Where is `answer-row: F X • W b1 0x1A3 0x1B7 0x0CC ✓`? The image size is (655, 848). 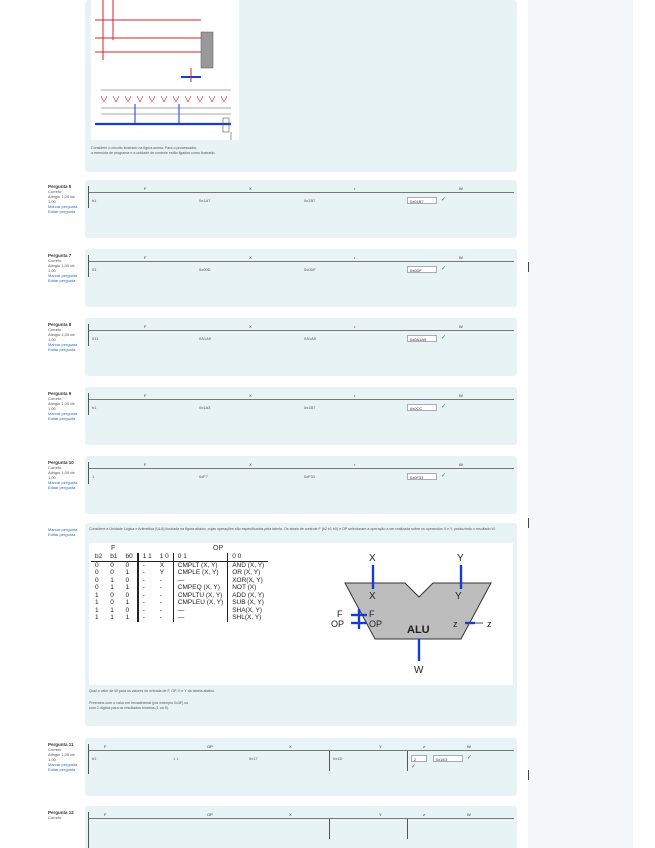
answer-row: F X • W b1 0x1A3 0x1B7 0x0CC ✓ is located at coordinates (301, 404).